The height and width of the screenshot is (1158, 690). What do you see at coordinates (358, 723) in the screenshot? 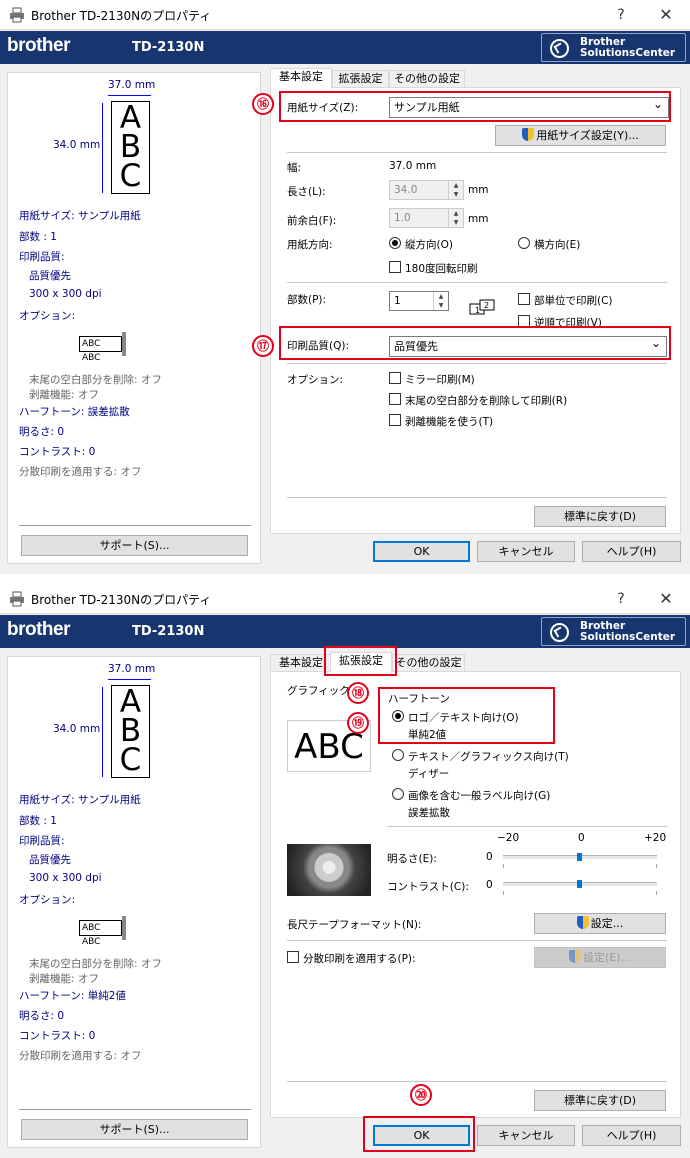
I see `badge-19: ⑲` at bounding box center [358, 723].